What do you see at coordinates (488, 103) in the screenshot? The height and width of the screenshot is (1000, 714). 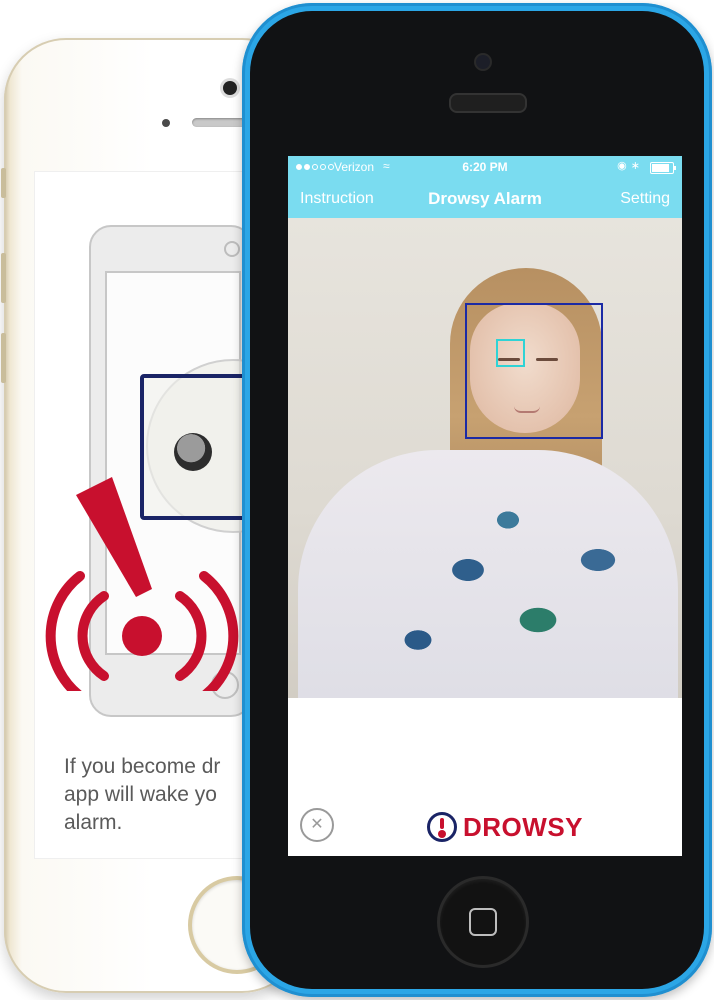 I see `earpiece-speaker` at bounding box center [488, 103].